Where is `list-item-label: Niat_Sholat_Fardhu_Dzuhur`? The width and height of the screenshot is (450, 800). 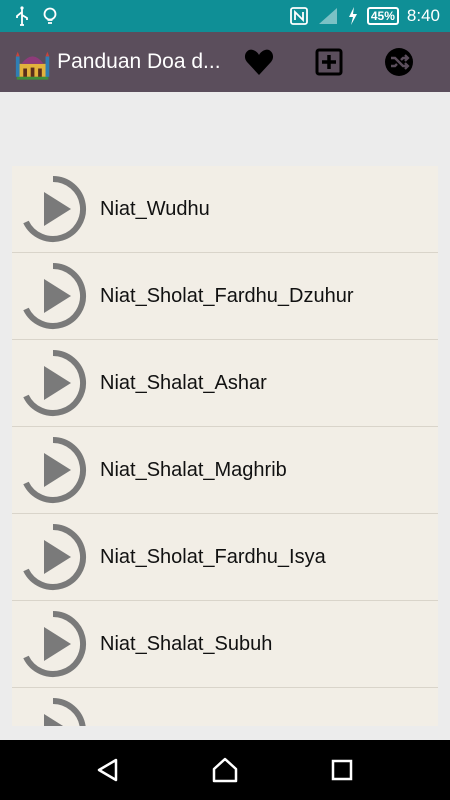 list-item-label: Niat_Sholat_Fardhu_Dzuhur is located at coordinates (227, 295).